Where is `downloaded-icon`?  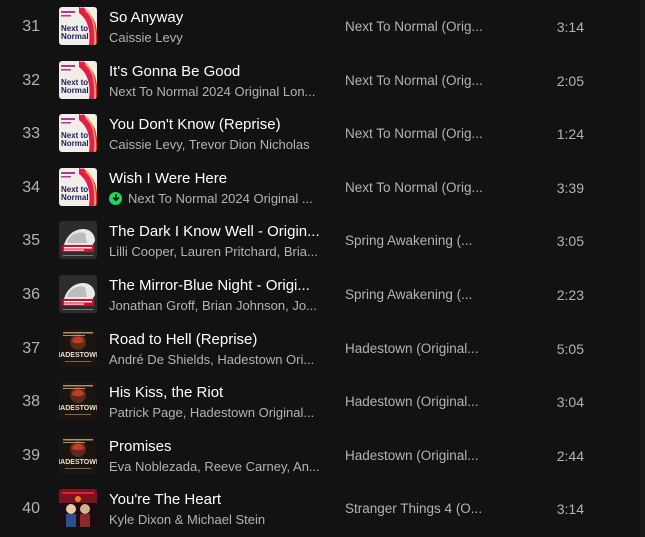 downloaded-icon is located at coordinates (115, 198).